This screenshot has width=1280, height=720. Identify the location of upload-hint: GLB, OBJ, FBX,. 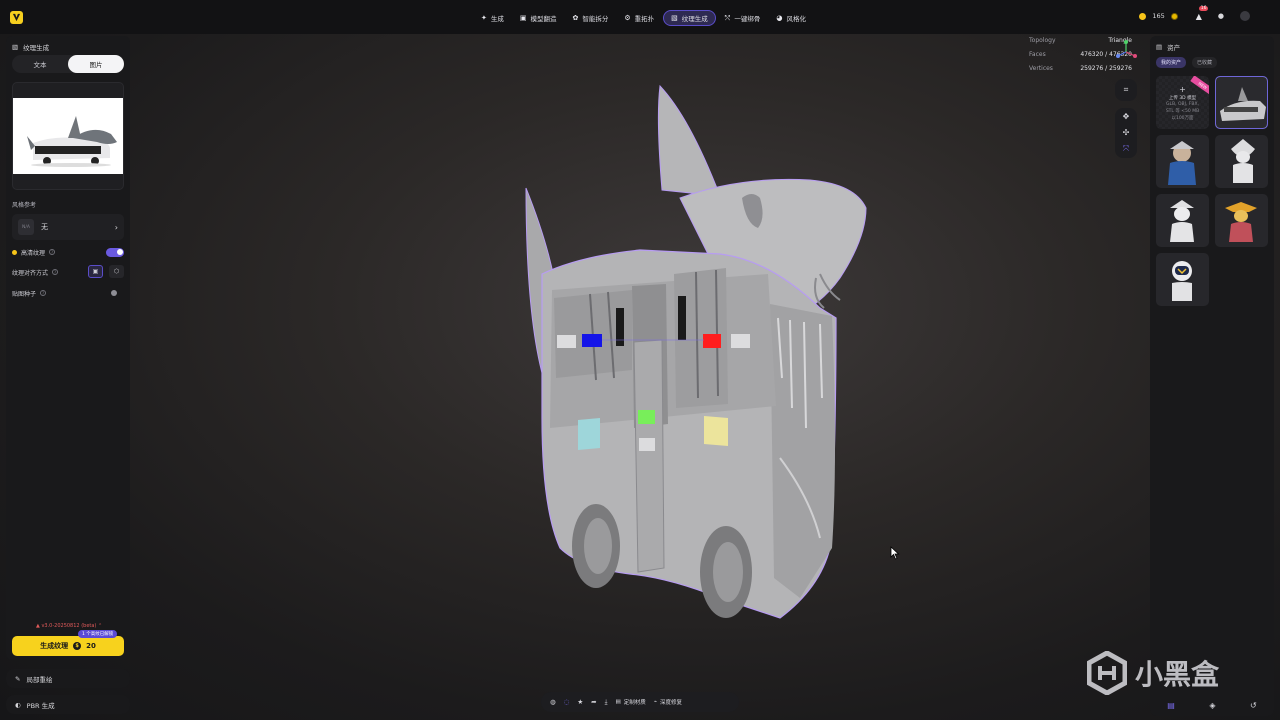
(1182, 104).